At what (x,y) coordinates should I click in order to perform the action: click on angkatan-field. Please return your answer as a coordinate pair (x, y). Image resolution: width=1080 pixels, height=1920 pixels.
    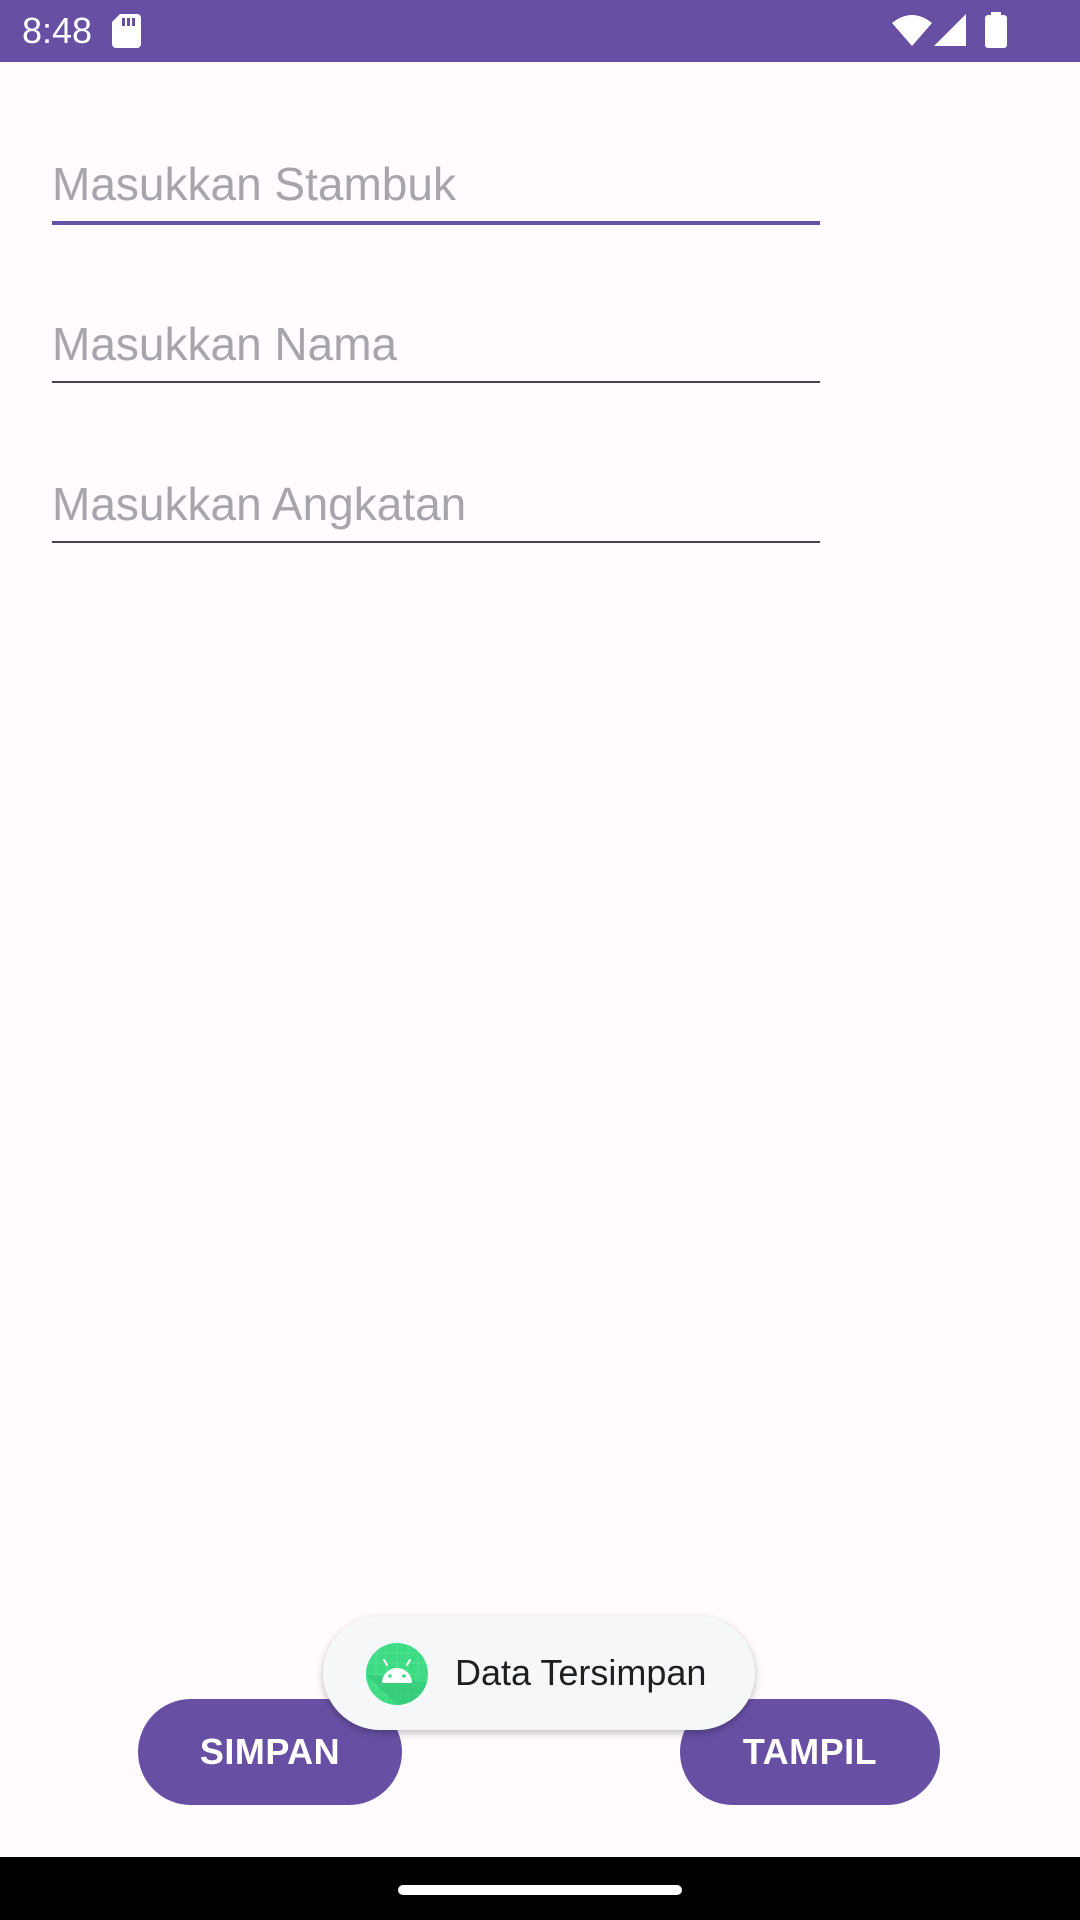
    Looking at the image, I should click on (436, 508).